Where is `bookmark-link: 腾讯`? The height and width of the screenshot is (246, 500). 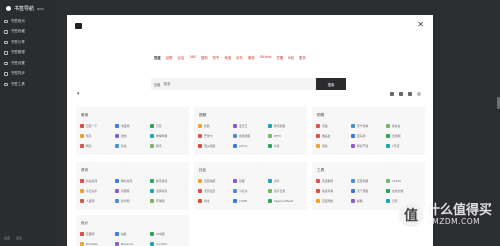
bookmark-link: 腾讯 is located at coordinates (167, 146).